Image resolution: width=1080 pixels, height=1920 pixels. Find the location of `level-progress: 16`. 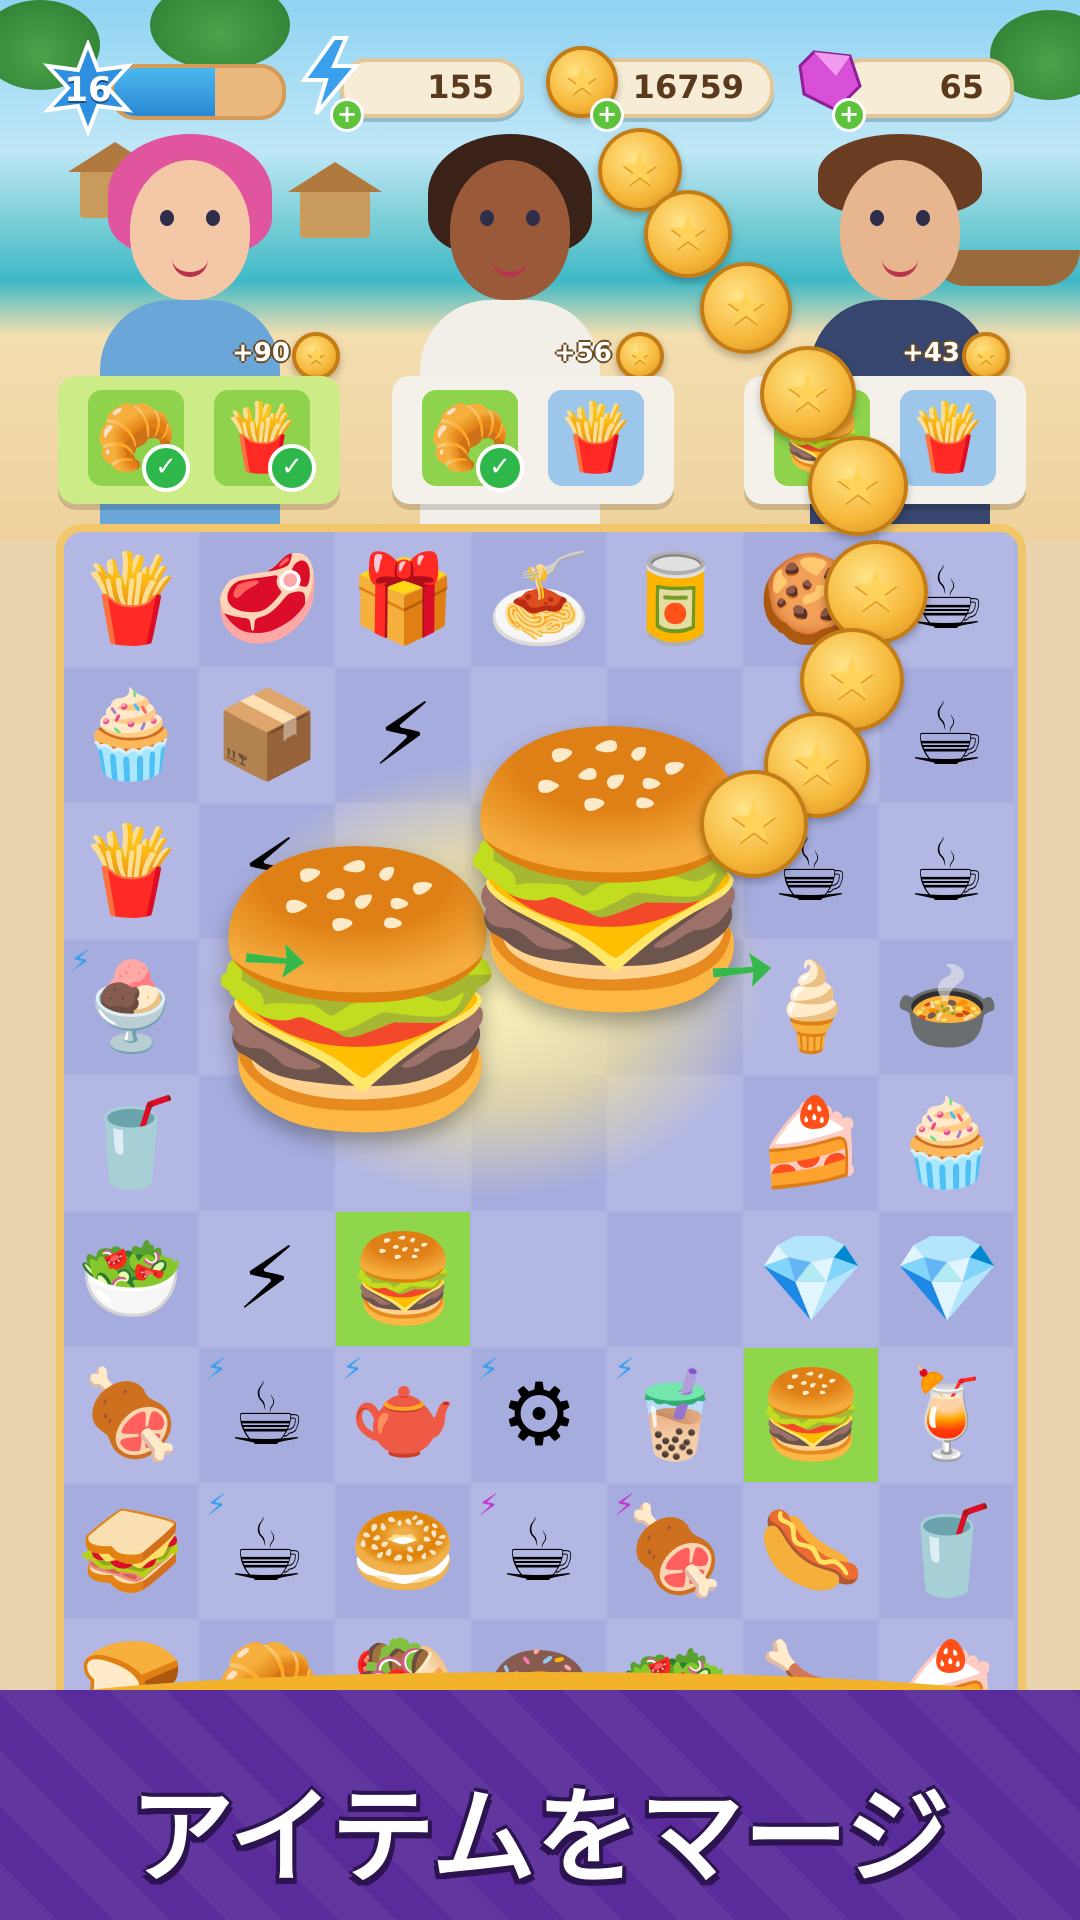

level-progress: 16 is located at coordinates (163, 89).